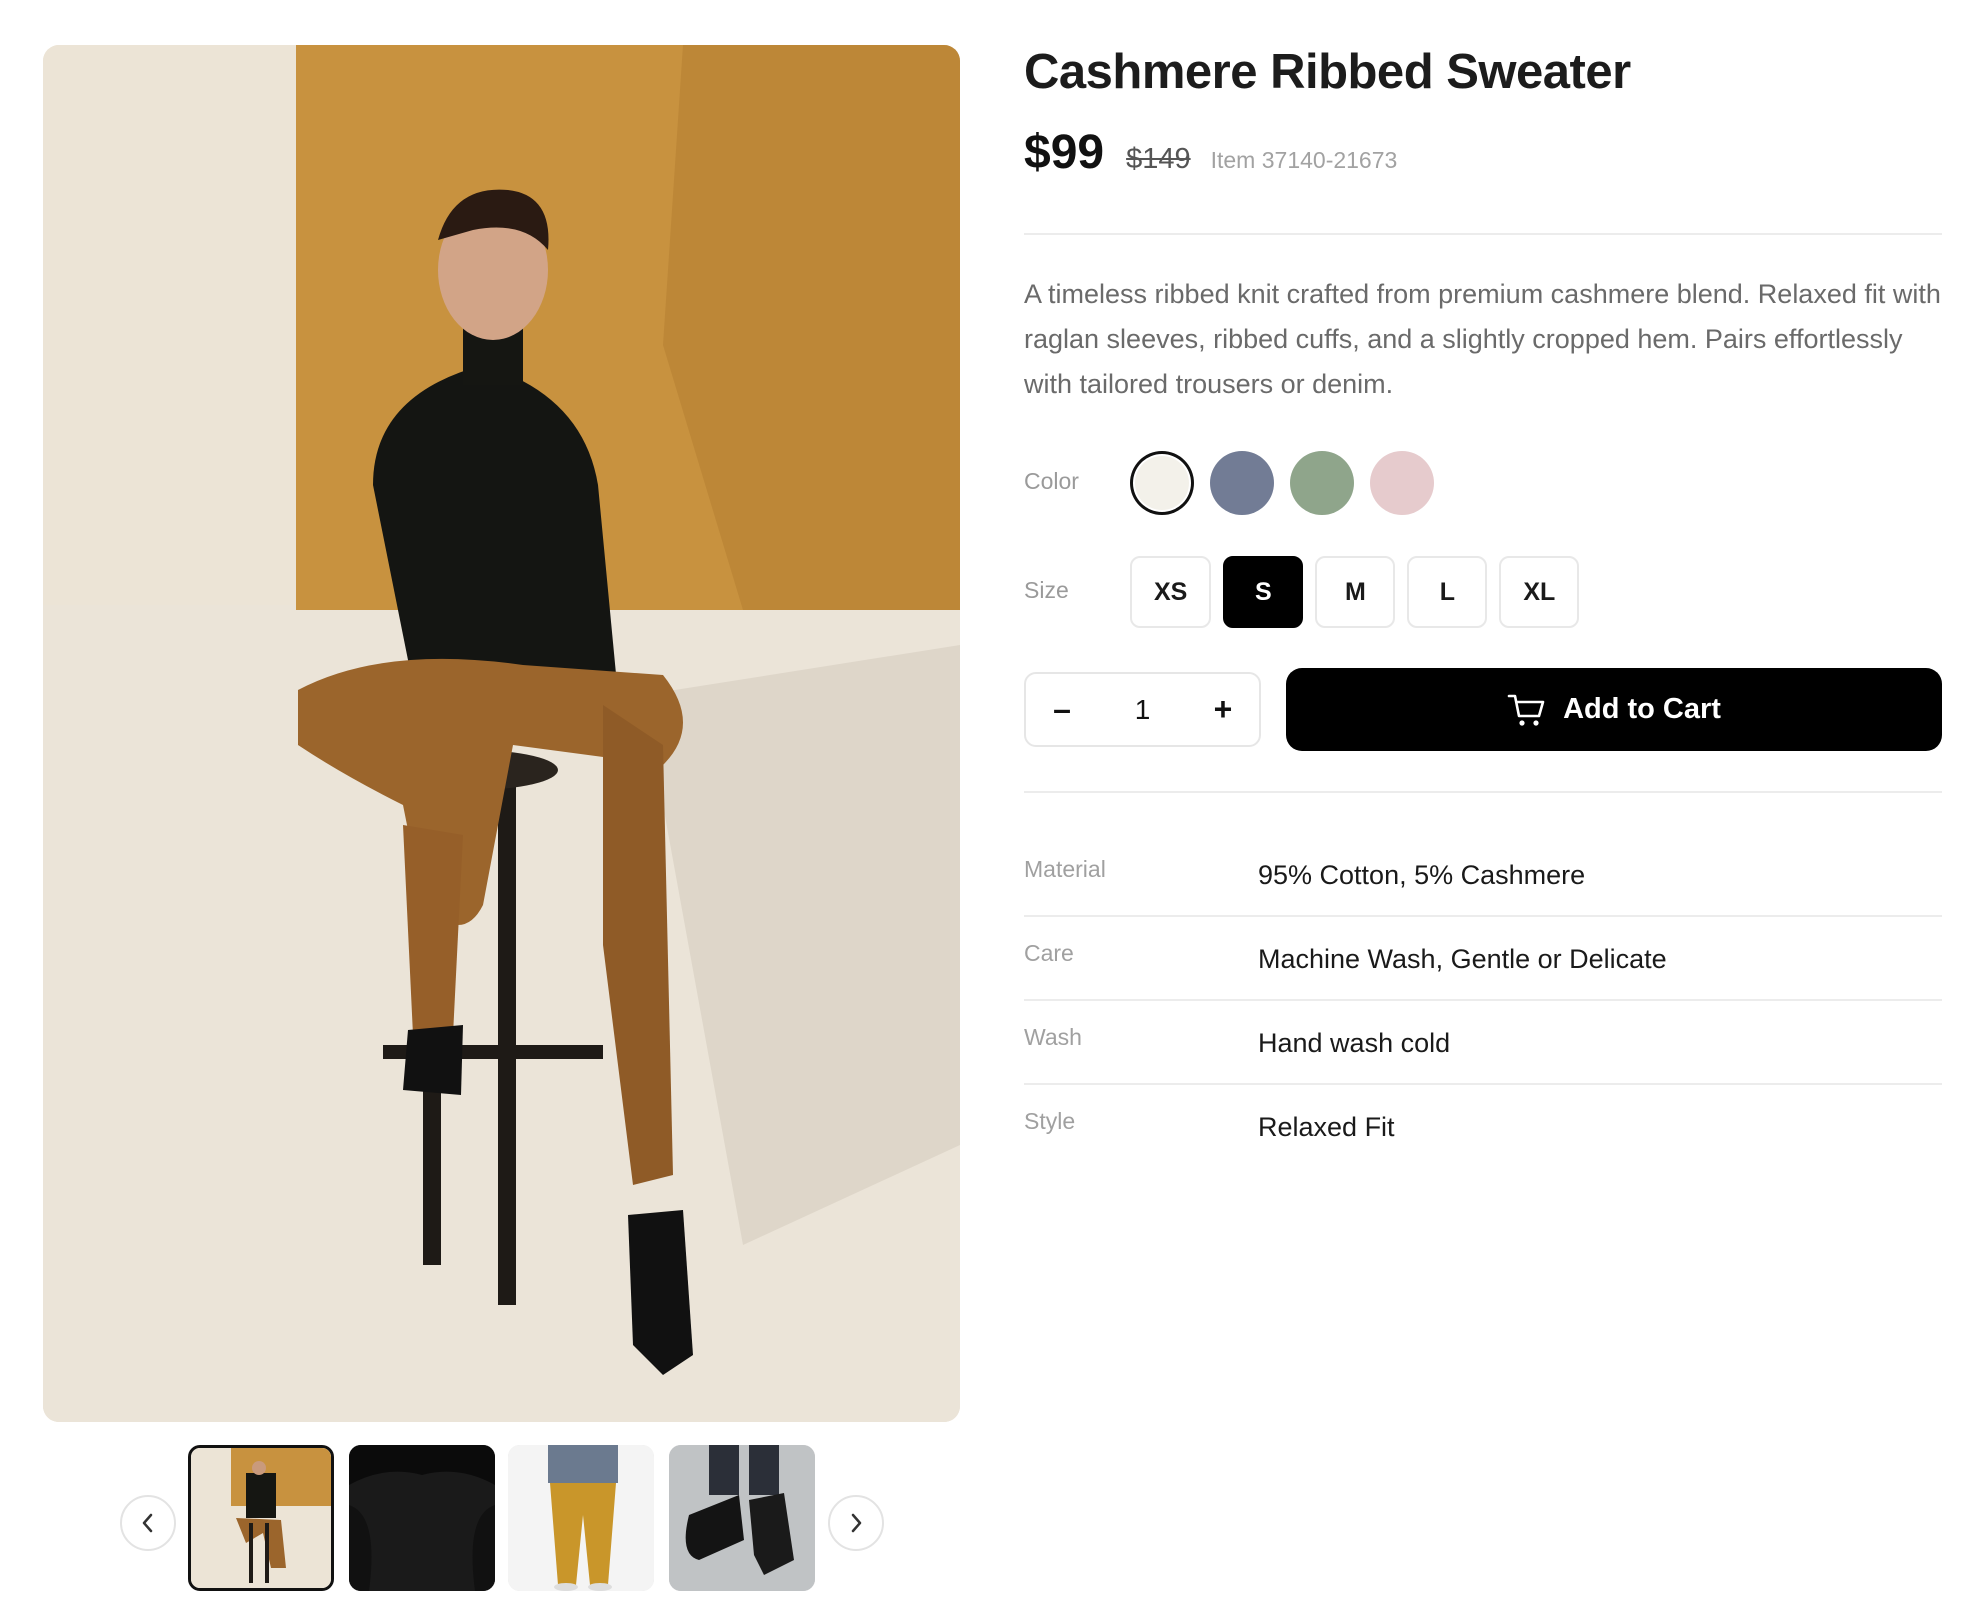 Image resolution: width=1974 pixels, height=1622 pixels. What do you see at coordinates (1171, 592) in the screenshot?
I see `size-option-xs: XS` at bounding box center [1171, 592].